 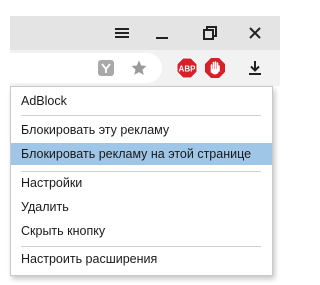 What do you see at coordinates (44, 101) in the screenshot?
I see `menu-item-adblock-title: AdBlock` at bounding box center [44, 101].